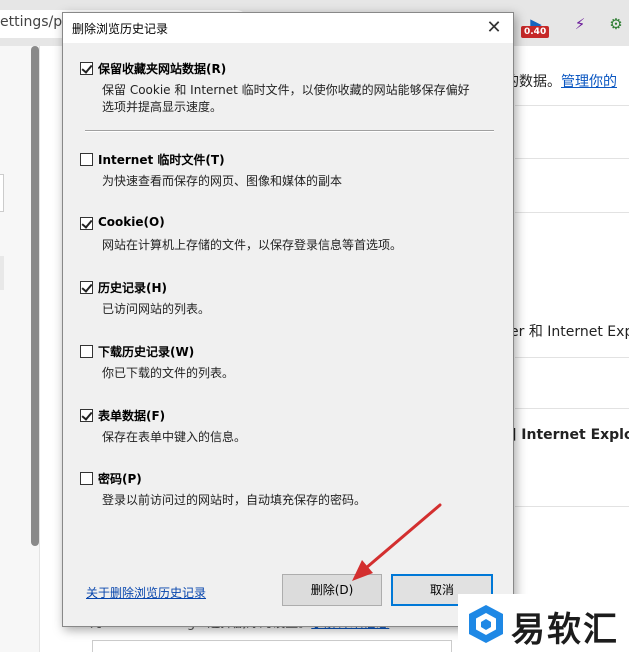  What do you see at coordinates (35, 296) in the screenshot?
I see `scrollbar` at bounding box center [35, 296].